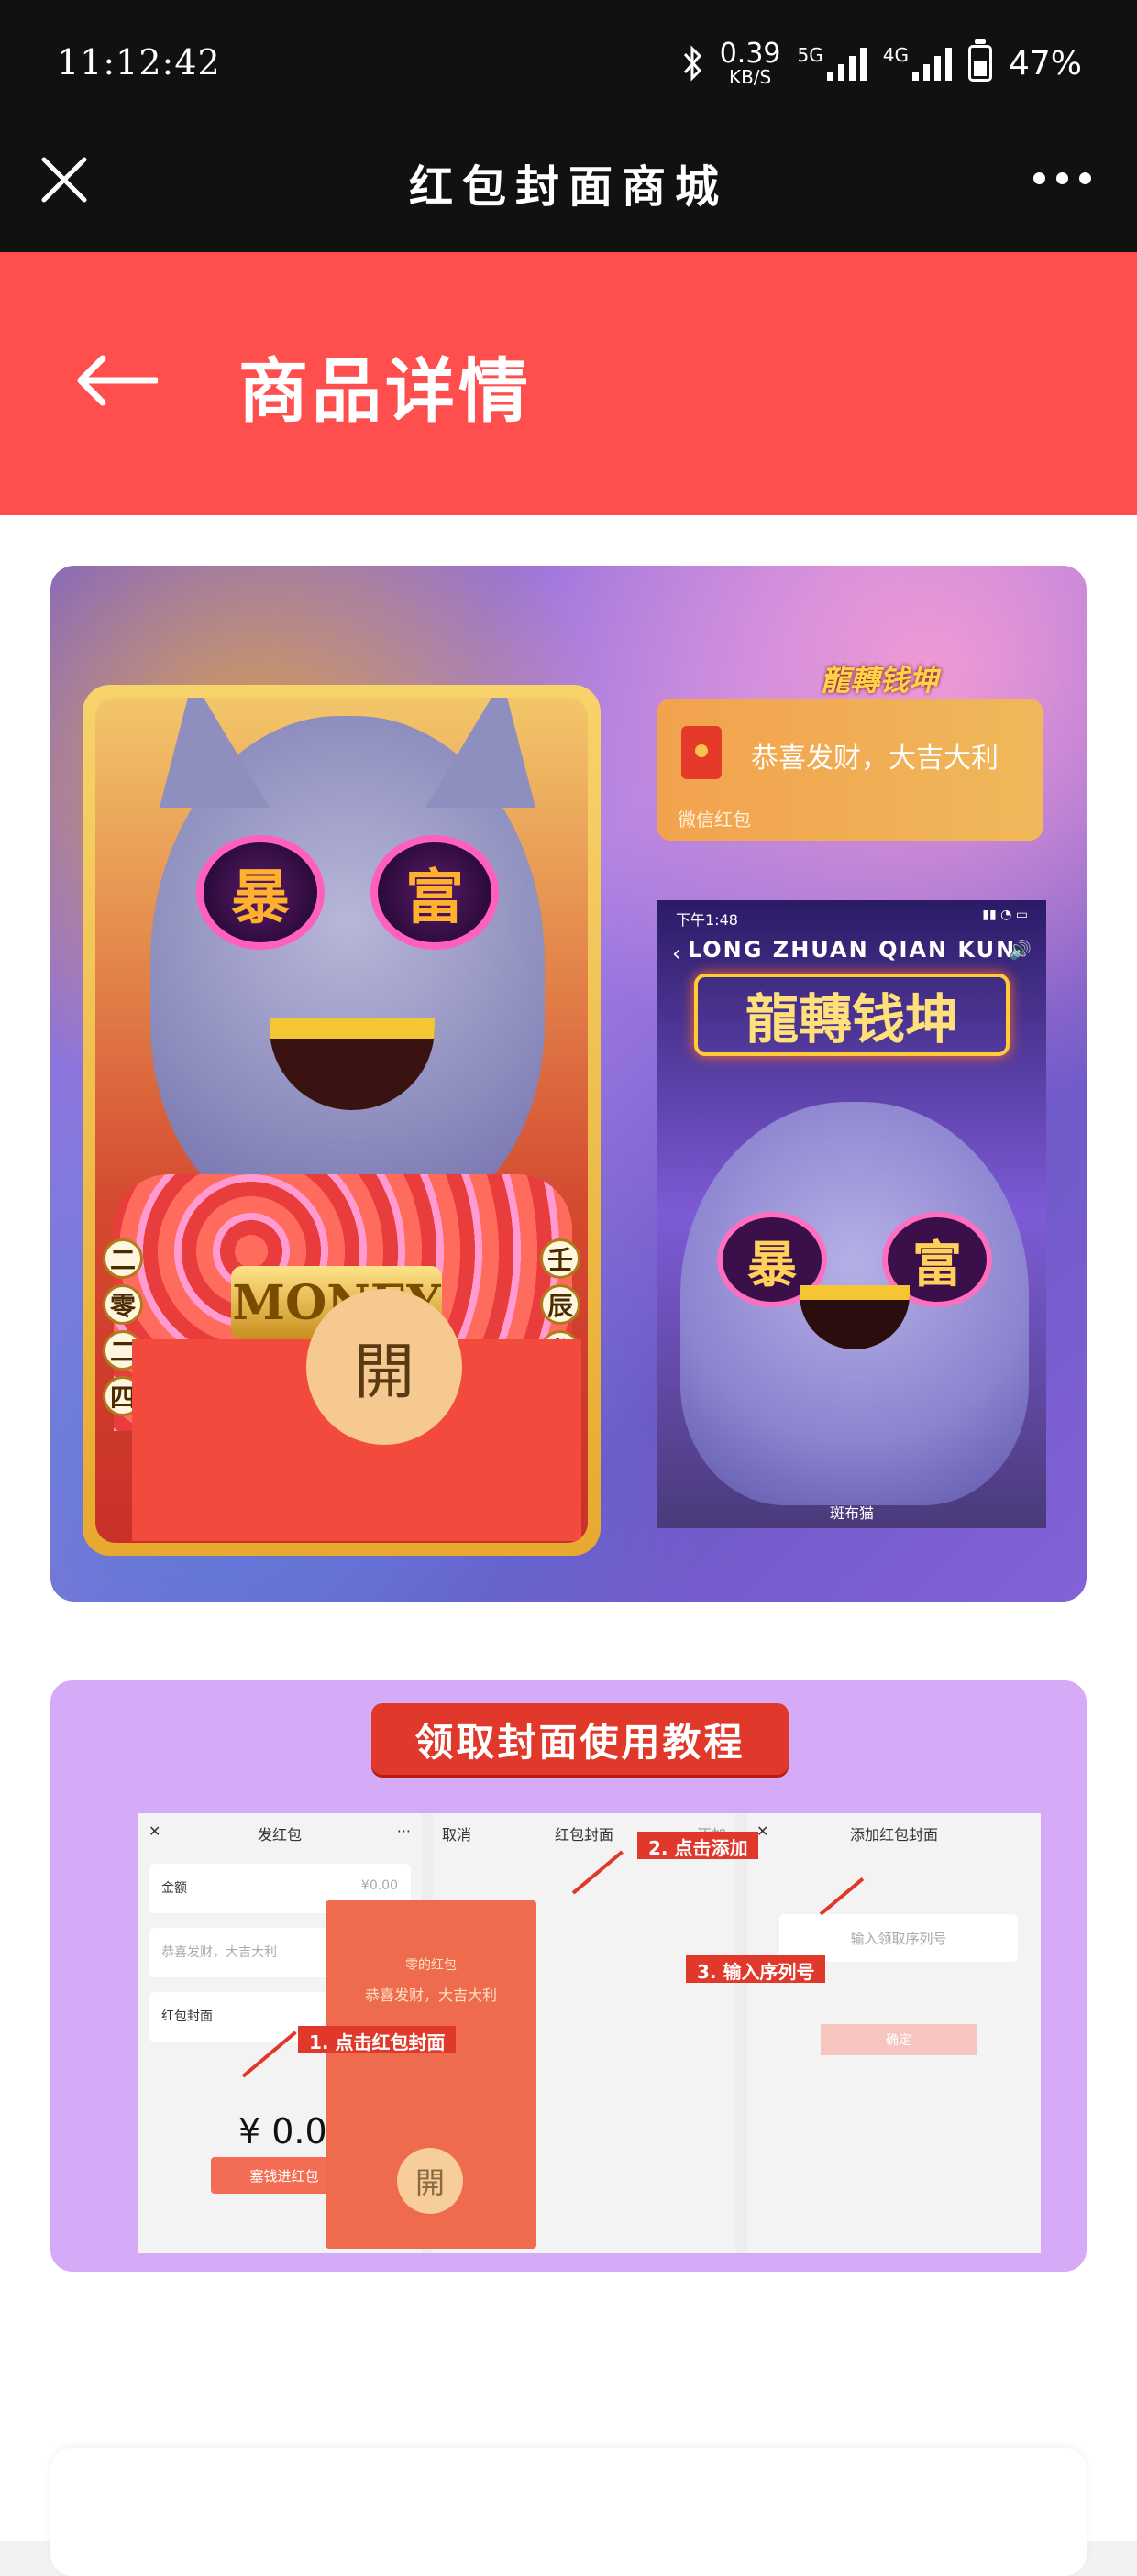 Image resolution: width=1137 pixels, height=2576 pixels. What do you see at coordinates (750, 54) in the screenshot?
I see `network-speed-value: 0.39` at bounding box center [750, 54].